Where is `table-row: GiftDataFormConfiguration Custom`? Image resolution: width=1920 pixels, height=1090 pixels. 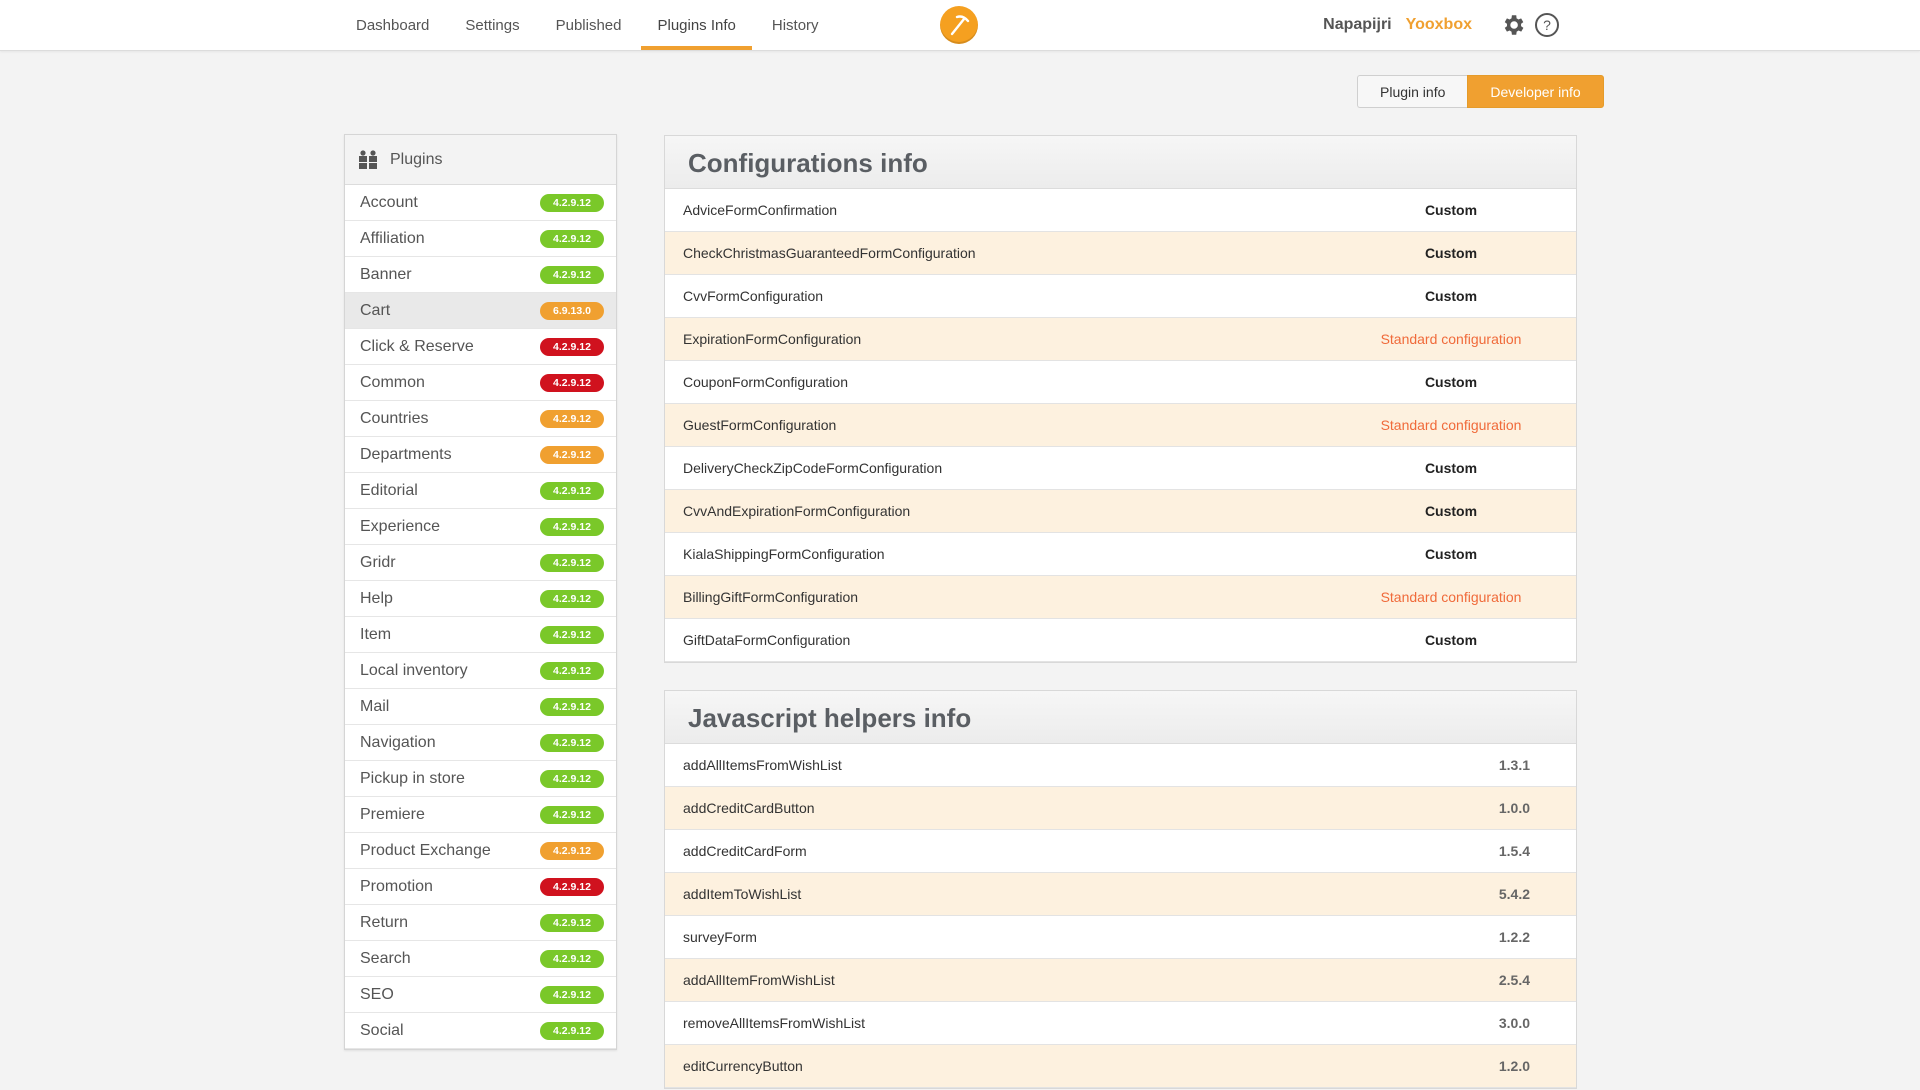
table-row: GiftDataFormConfiguration Custom is located at coordinates (1120, 640).